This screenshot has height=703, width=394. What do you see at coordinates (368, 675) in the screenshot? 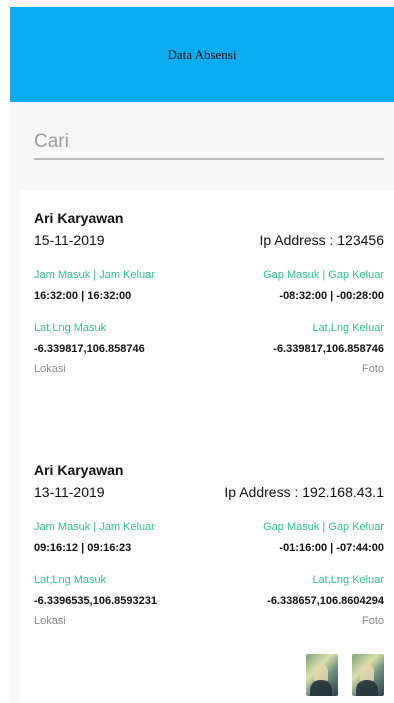
I see `photo-keluar-thumbnail` at bounding box center [368, 675].